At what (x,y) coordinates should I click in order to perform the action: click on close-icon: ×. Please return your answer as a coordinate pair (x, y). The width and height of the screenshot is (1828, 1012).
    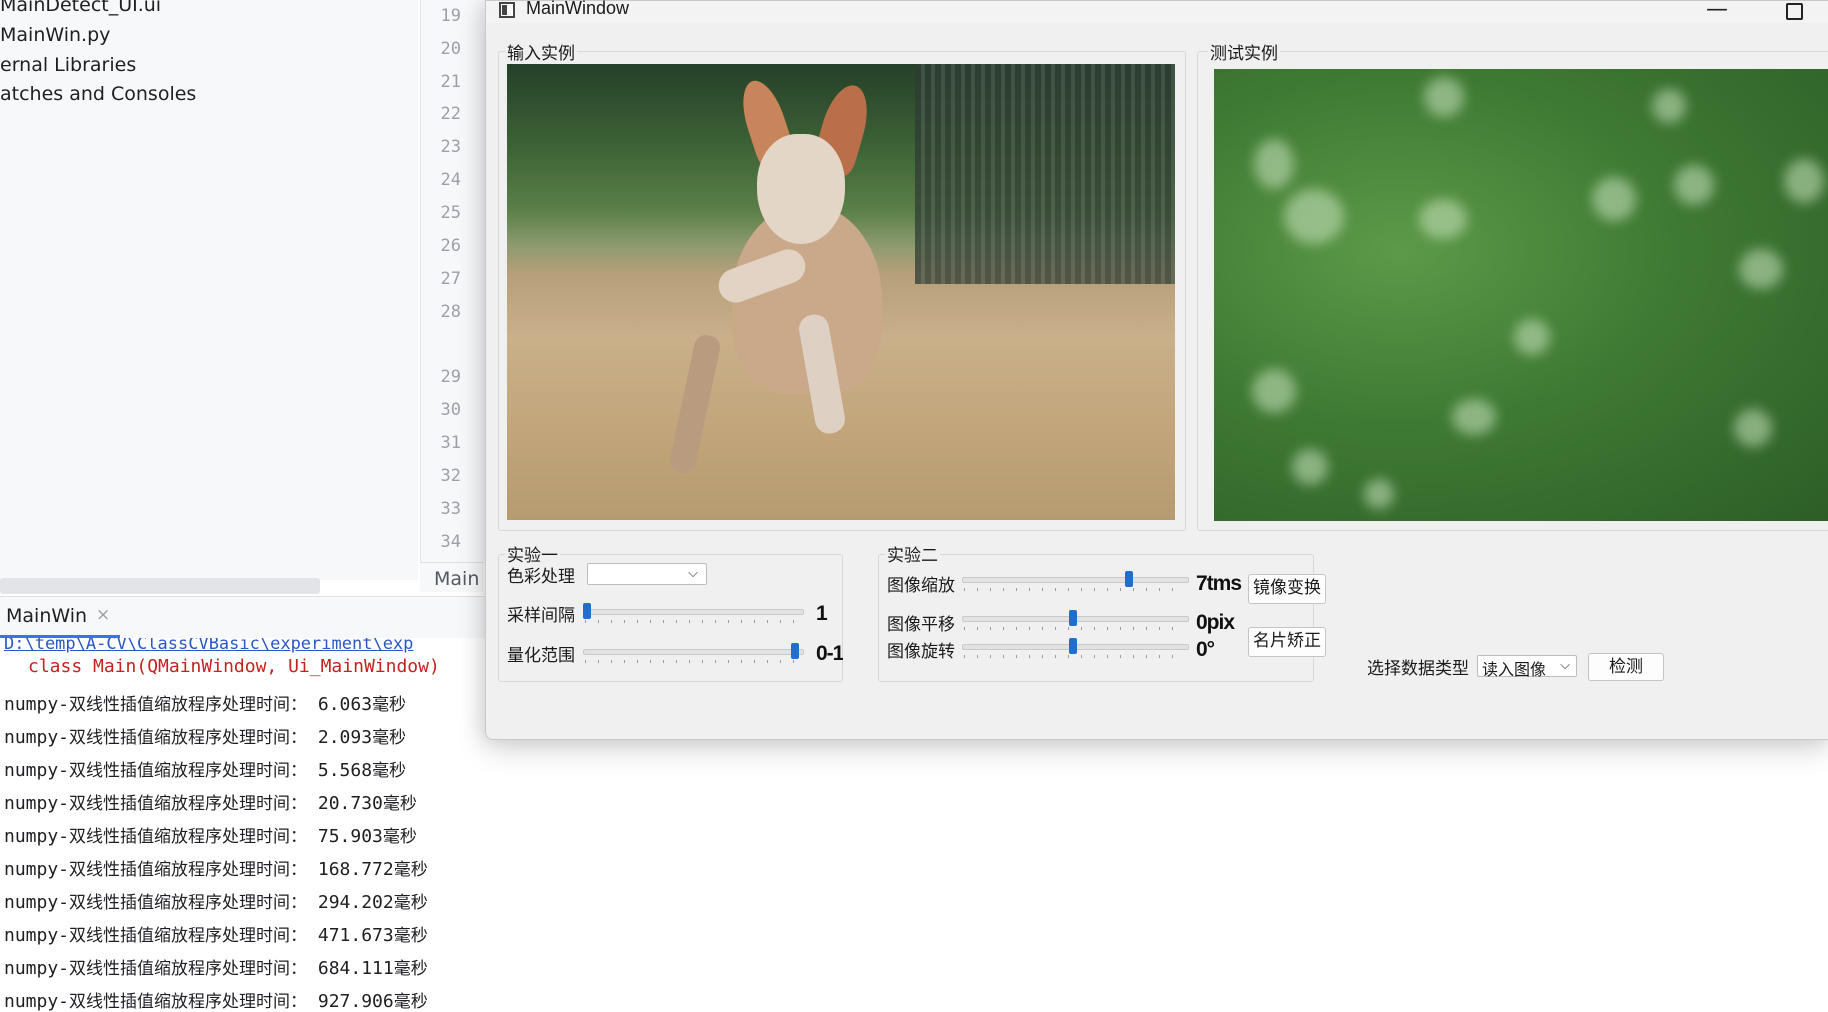
    Looking at the image, I should click on (103, 615).